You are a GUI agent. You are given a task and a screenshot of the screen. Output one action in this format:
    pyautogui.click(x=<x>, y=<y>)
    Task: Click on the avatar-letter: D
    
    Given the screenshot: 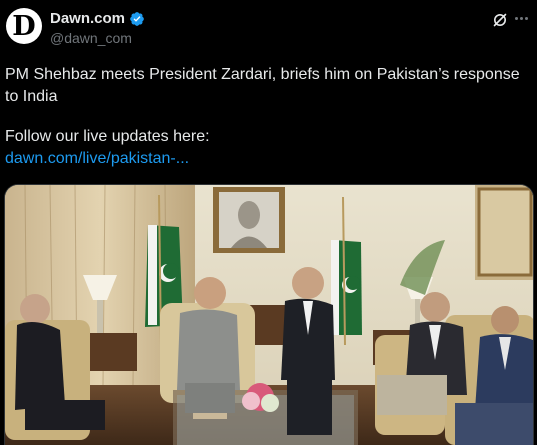 What is the action you would take?
    pyautogui.click(x=24, y=26)
    